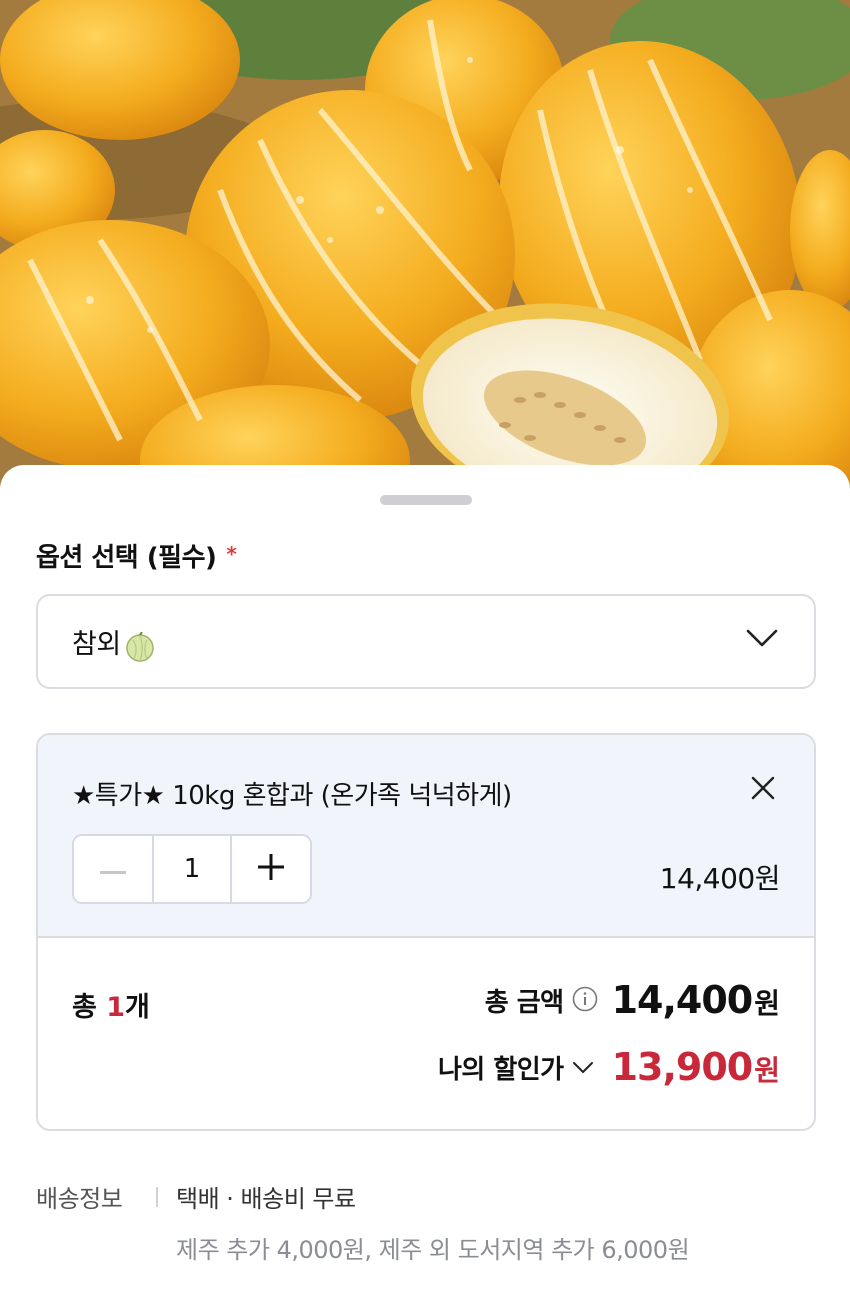 The image size is (850, 1307). I want to click on shipping-method: 택배 · 배송비 무료, so click(266, 1199).